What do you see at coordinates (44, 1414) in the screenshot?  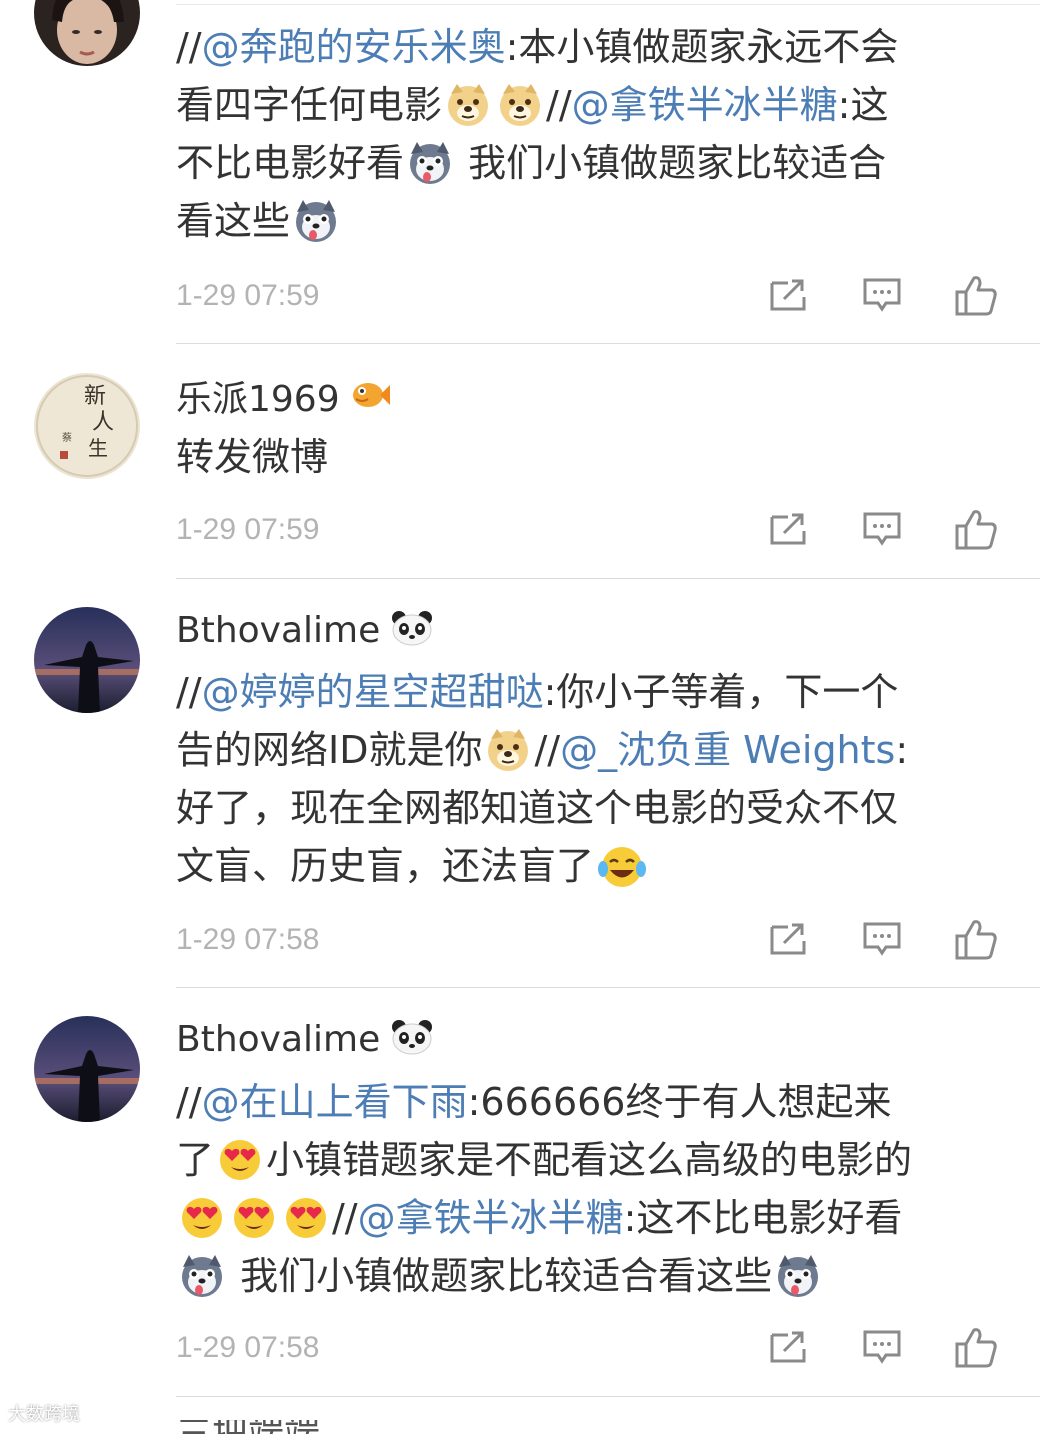 I see `watermark: 大数跨境` at bounding box center [44, 1414].